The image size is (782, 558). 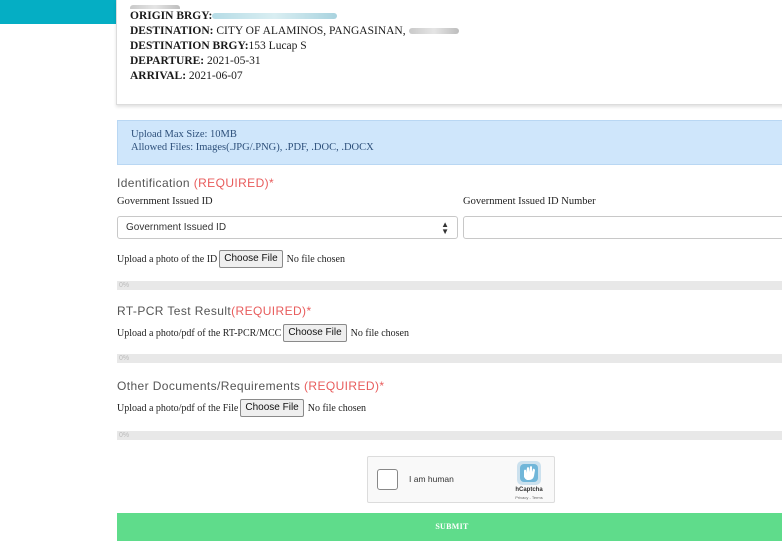 I want to click on departure-key: DEPARTURE:, so click(x=167, y=61).